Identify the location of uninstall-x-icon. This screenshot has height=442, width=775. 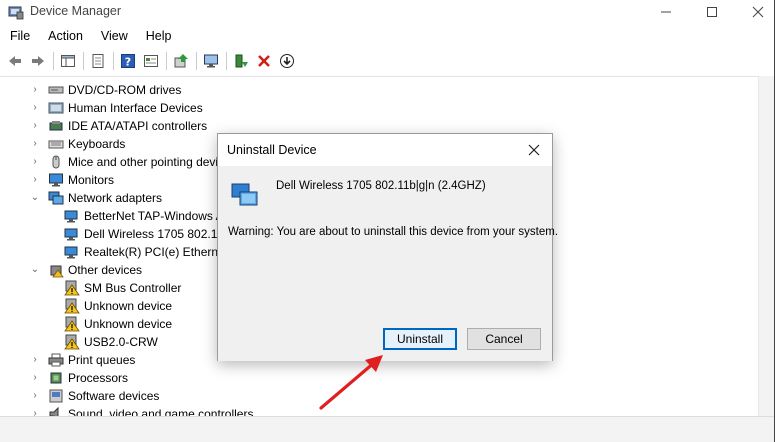
(264, 61).